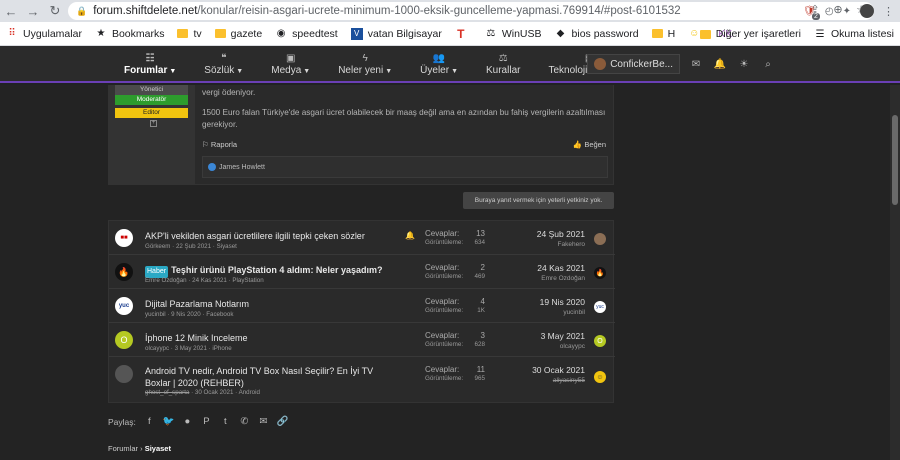  I want to click on profile-avatar-icon, so click(867, 11).